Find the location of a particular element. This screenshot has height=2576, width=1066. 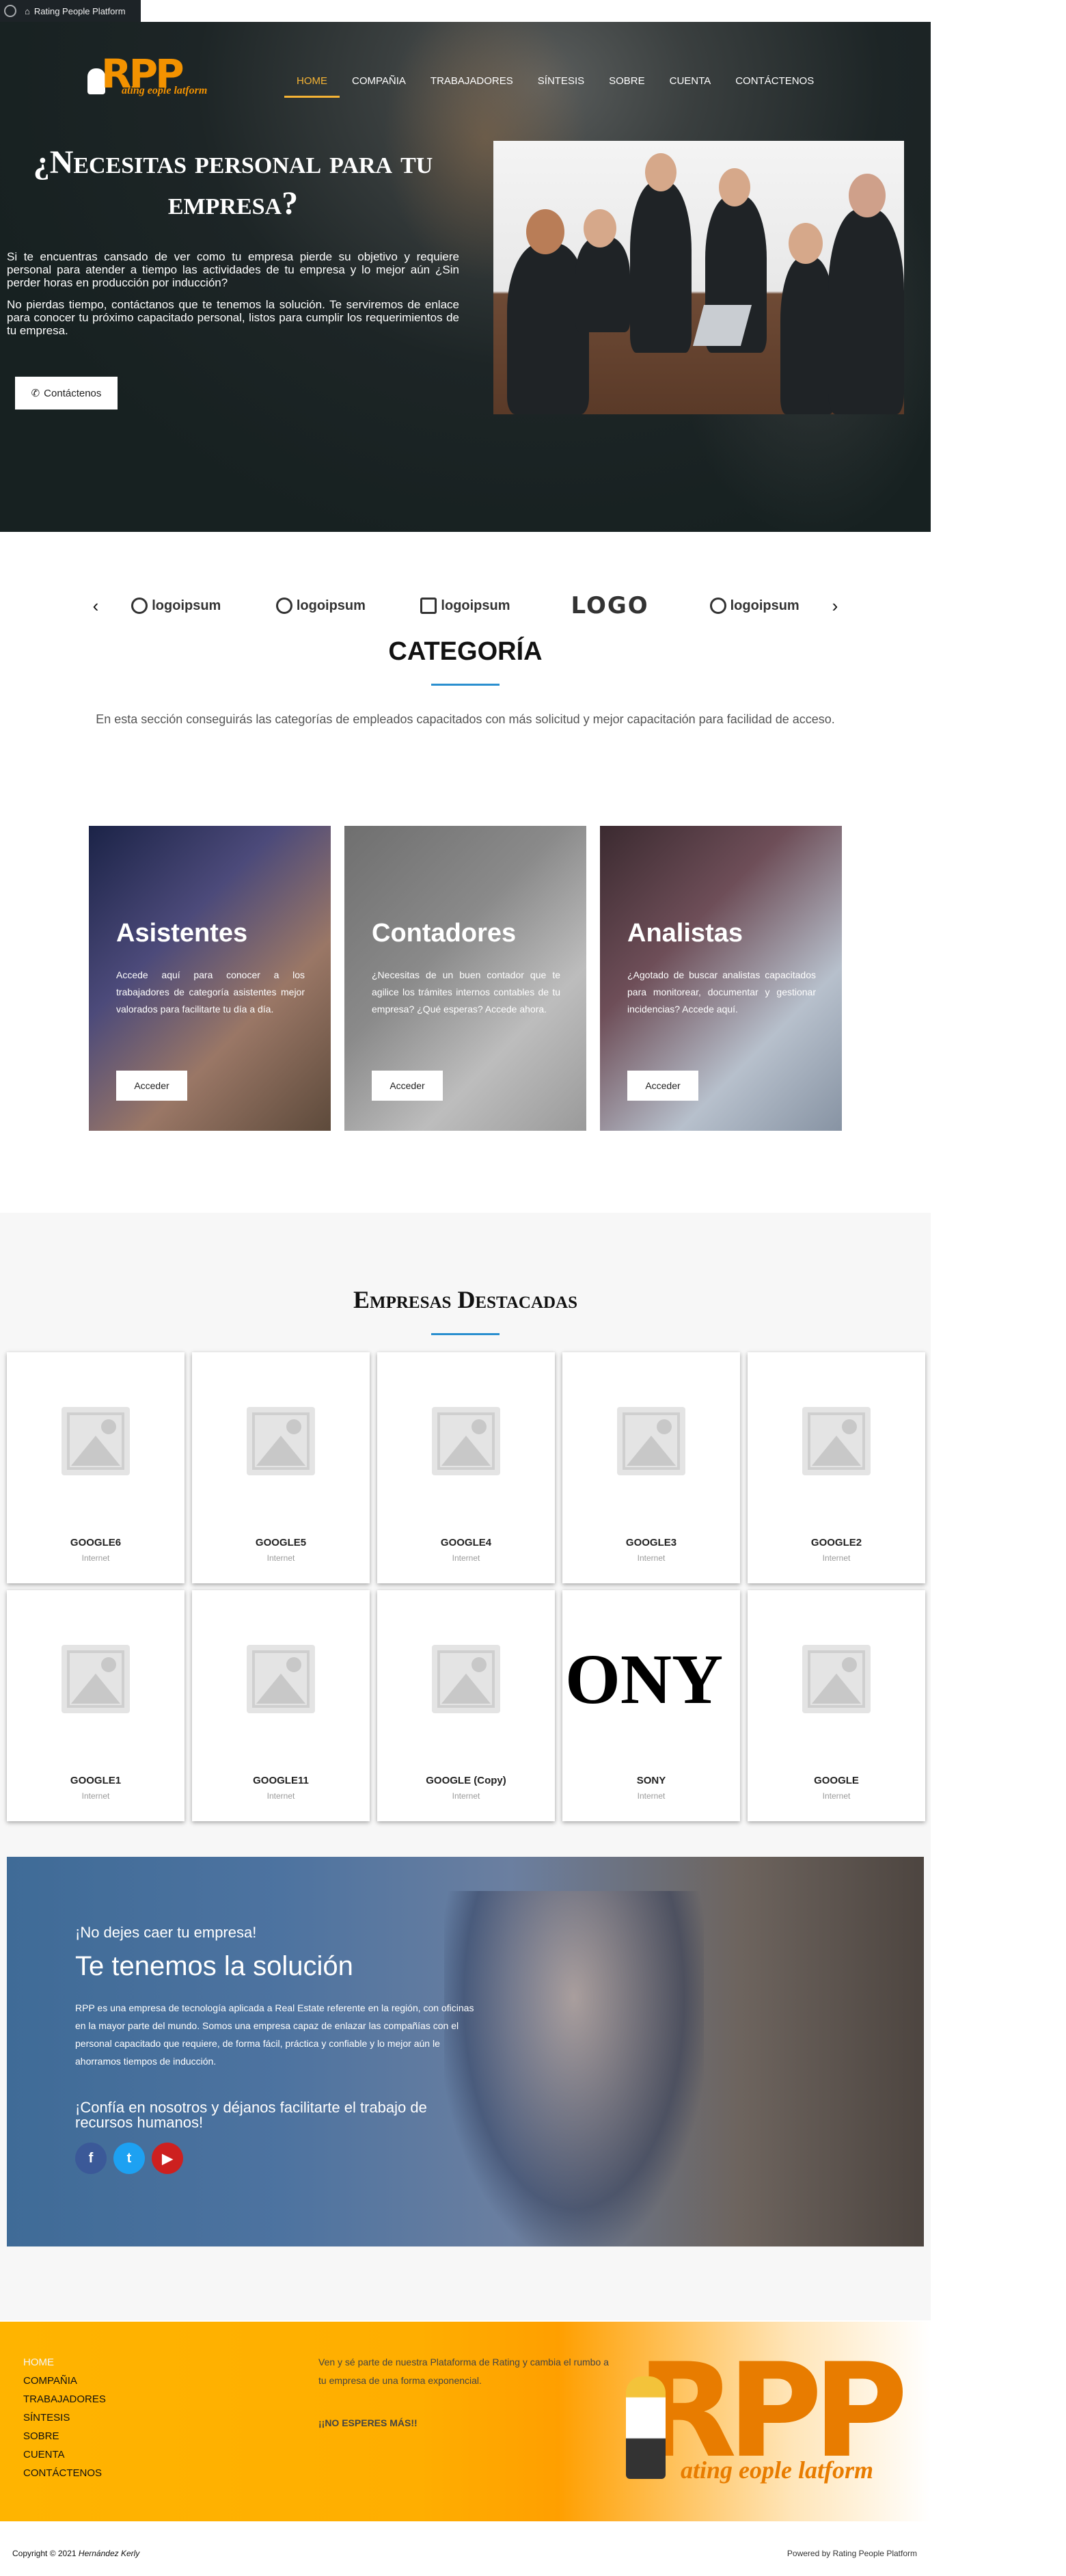

social-links: f t ▶ is located at coordinates (129, 2158).